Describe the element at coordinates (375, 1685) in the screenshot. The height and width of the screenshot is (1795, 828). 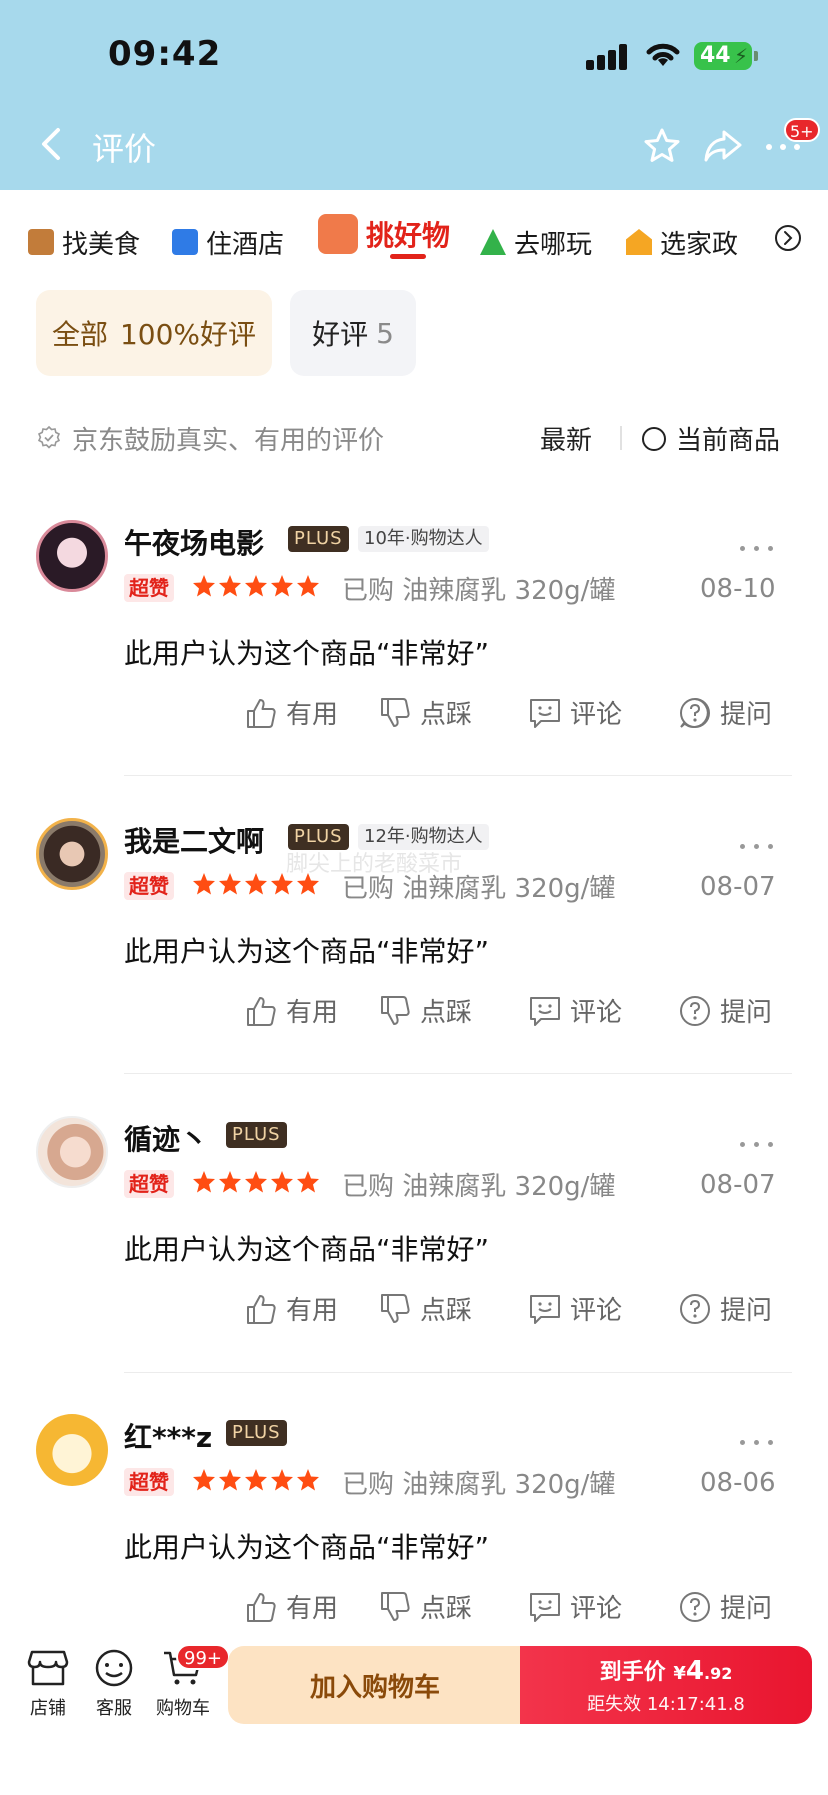
I see `add-to-cart-button: 加入购物车` at that location.